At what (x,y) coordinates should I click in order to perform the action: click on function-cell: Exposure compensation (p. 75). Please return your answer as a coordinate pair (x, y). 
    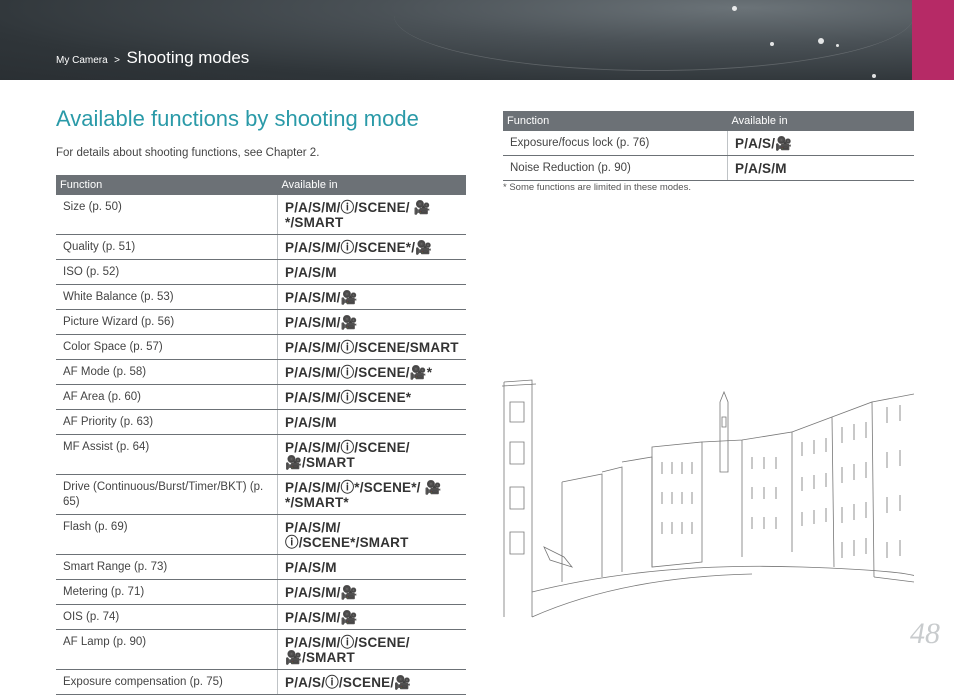
    Looking at the image, I should click on (167, 682).